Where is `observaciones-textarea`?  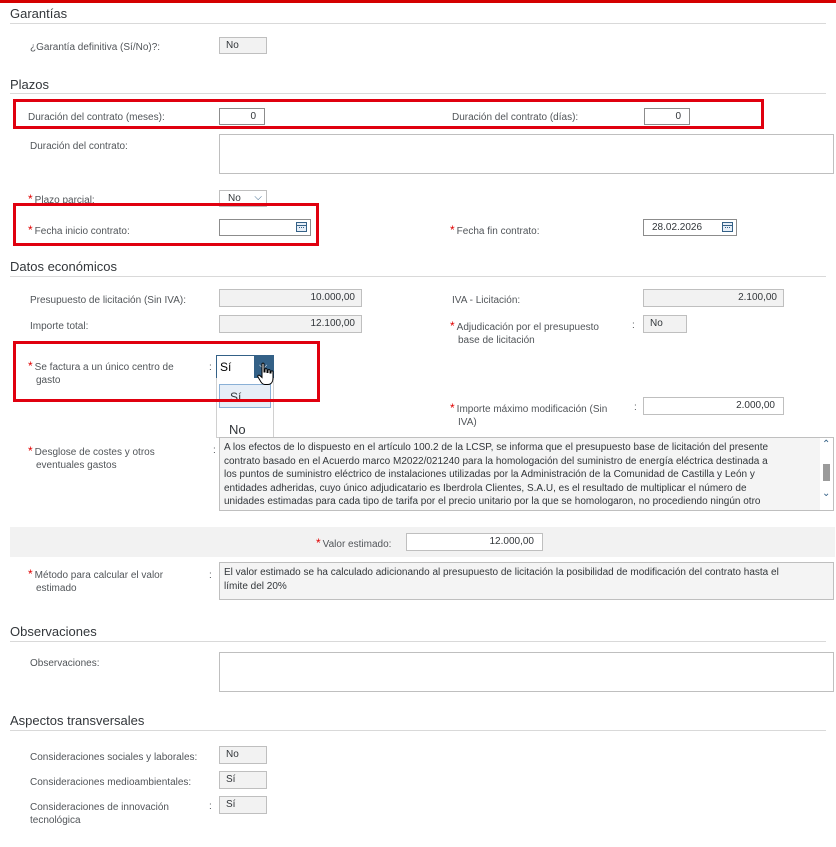
observaciones-textarea is located at coordinates (526, 672).